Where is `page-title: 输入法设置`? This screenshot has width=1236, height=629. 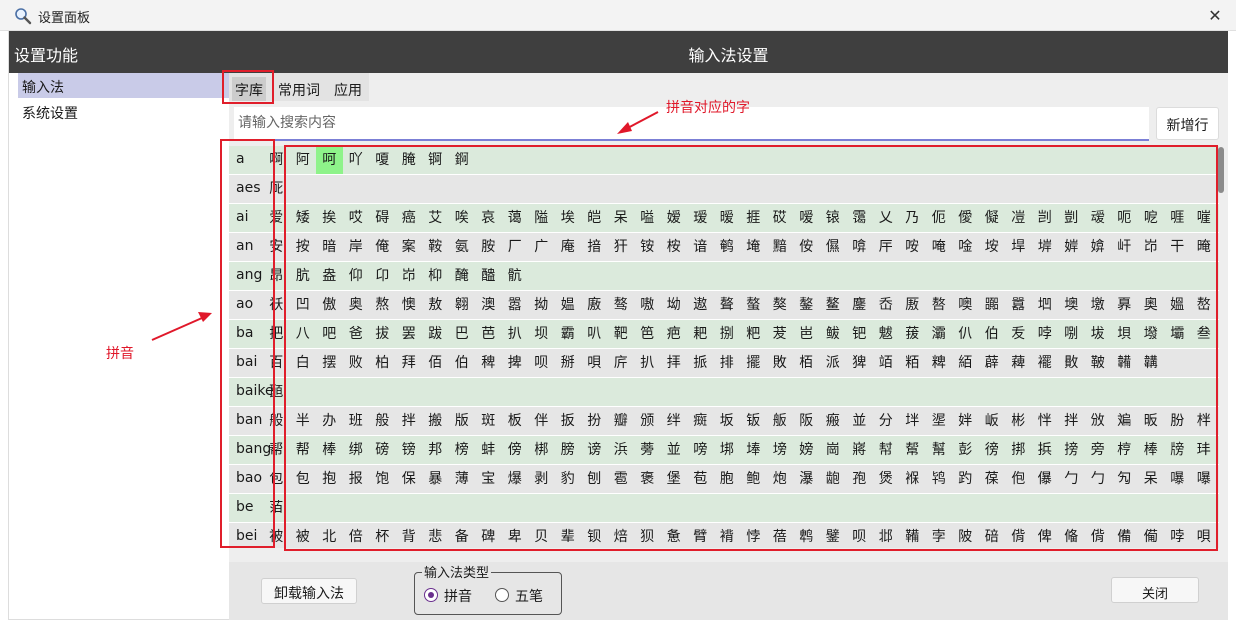
page-title: 输入法设置 is located at coordinates (728, 52).